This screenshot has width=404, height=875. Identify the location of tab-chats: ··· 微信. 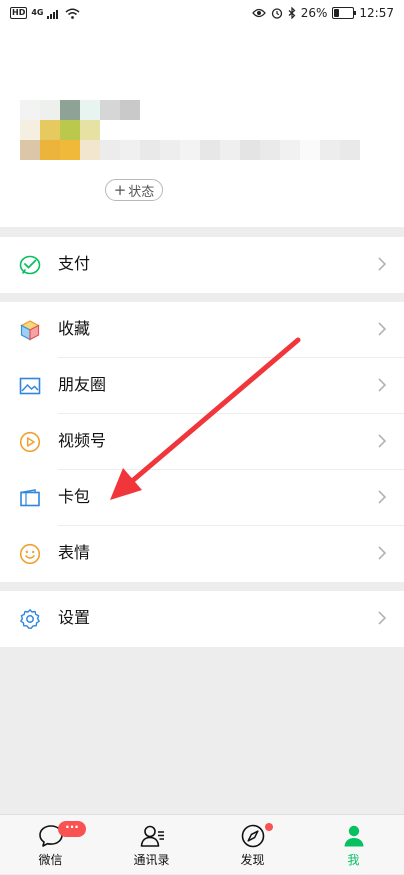
(50, 845).